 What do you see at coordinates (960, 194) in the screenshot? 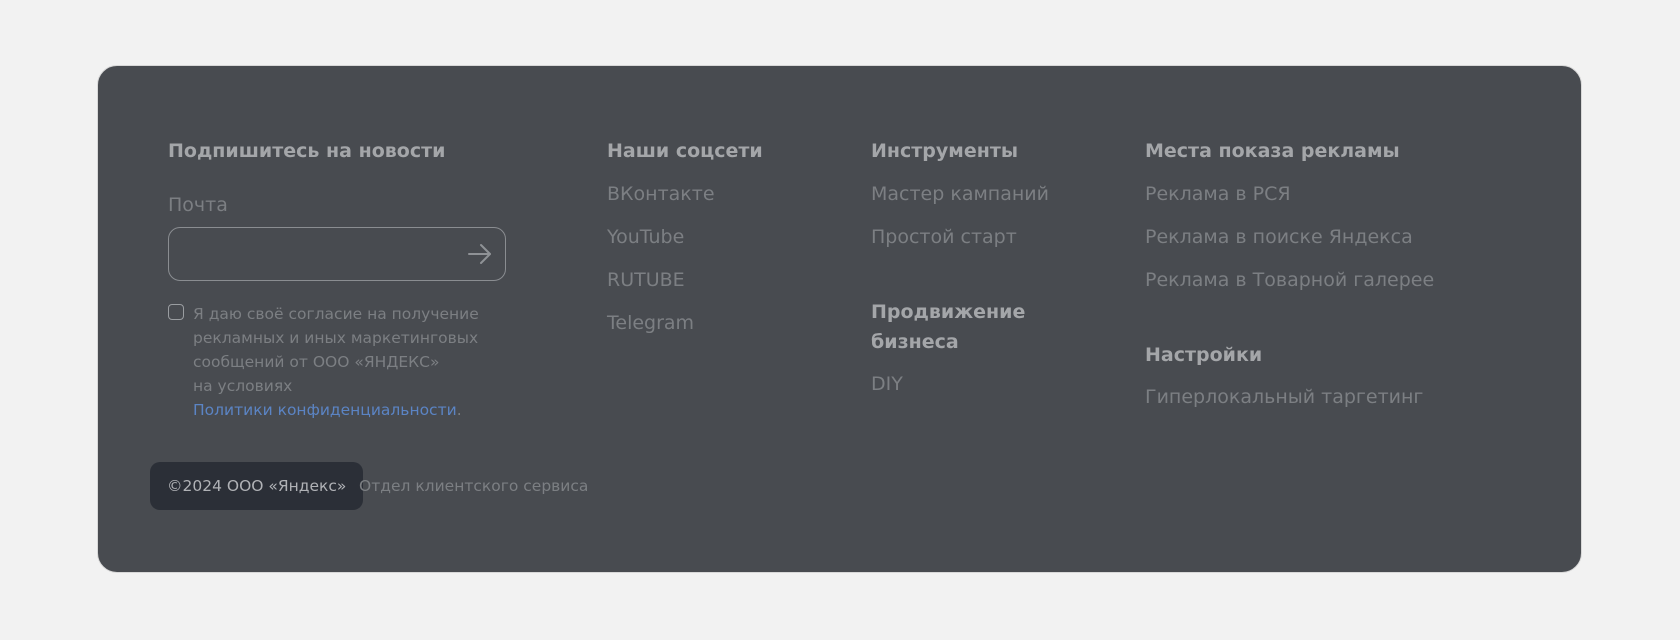
I see `tools-link-campaign-master: Мастер кампаний` at bounding box center [960, 194].